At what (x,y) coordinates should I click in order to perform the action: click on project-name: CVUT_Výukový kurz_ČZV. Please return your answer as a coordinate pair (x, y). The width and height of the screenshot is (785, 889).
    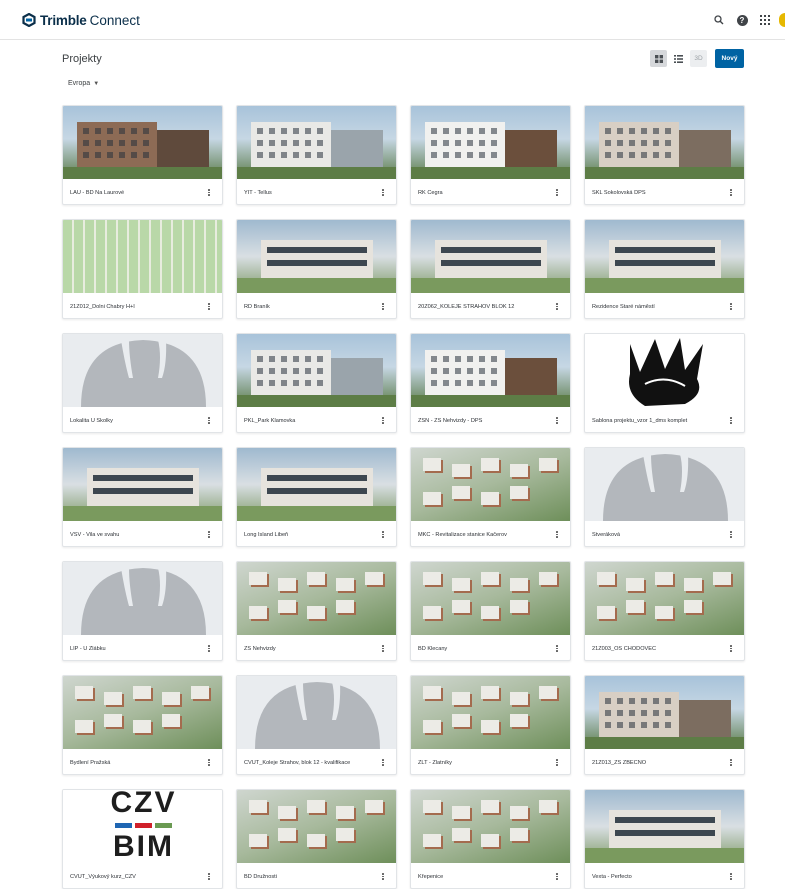
    Looking at the image, I should click on (135, 877).